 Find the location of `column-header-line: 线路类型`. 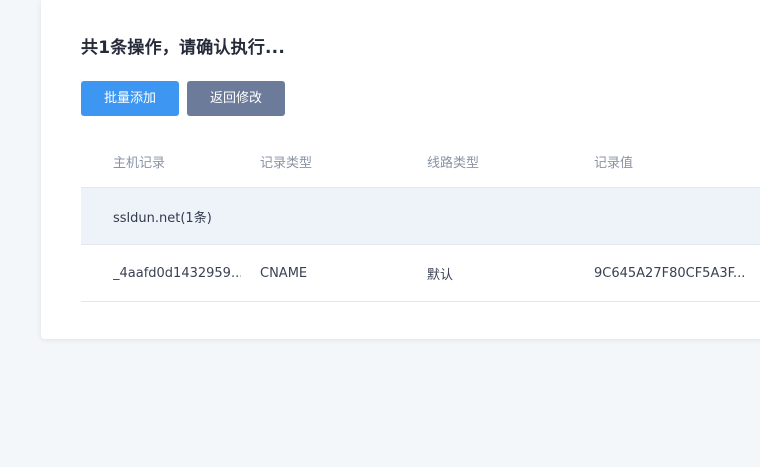

column-header-line: 线路类型 is located at coordinates (453, 163).